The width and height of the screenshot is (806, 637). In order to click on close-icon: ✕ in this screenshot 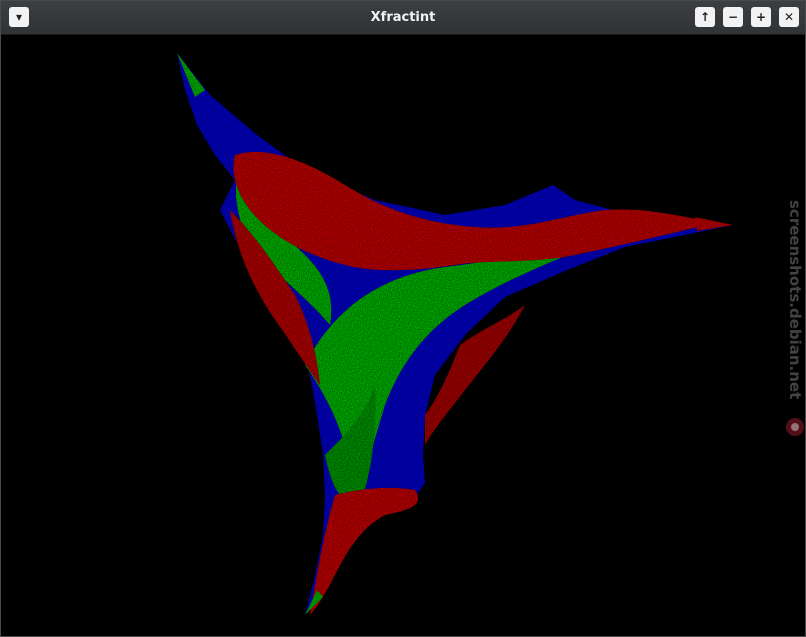, I will do `click(789, 17)`.